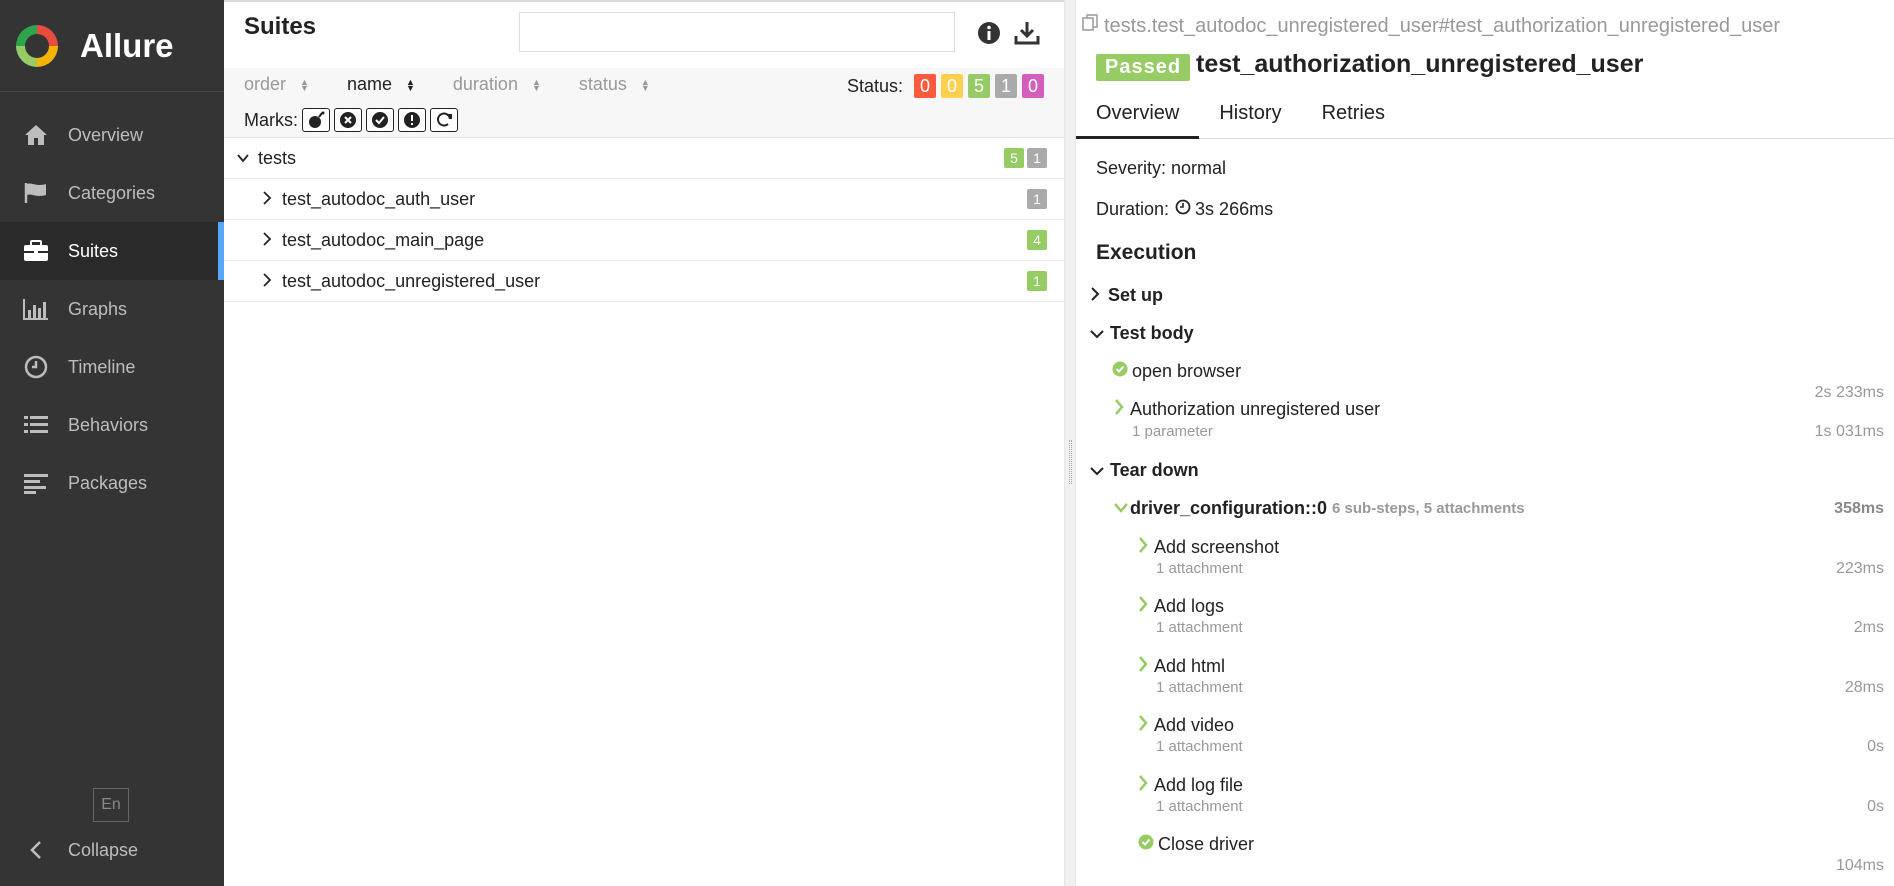  What do you see at coordinates (271, 119) in the screenshot?
I see `marks-label: Marks:` at bounding box center [271, 119].